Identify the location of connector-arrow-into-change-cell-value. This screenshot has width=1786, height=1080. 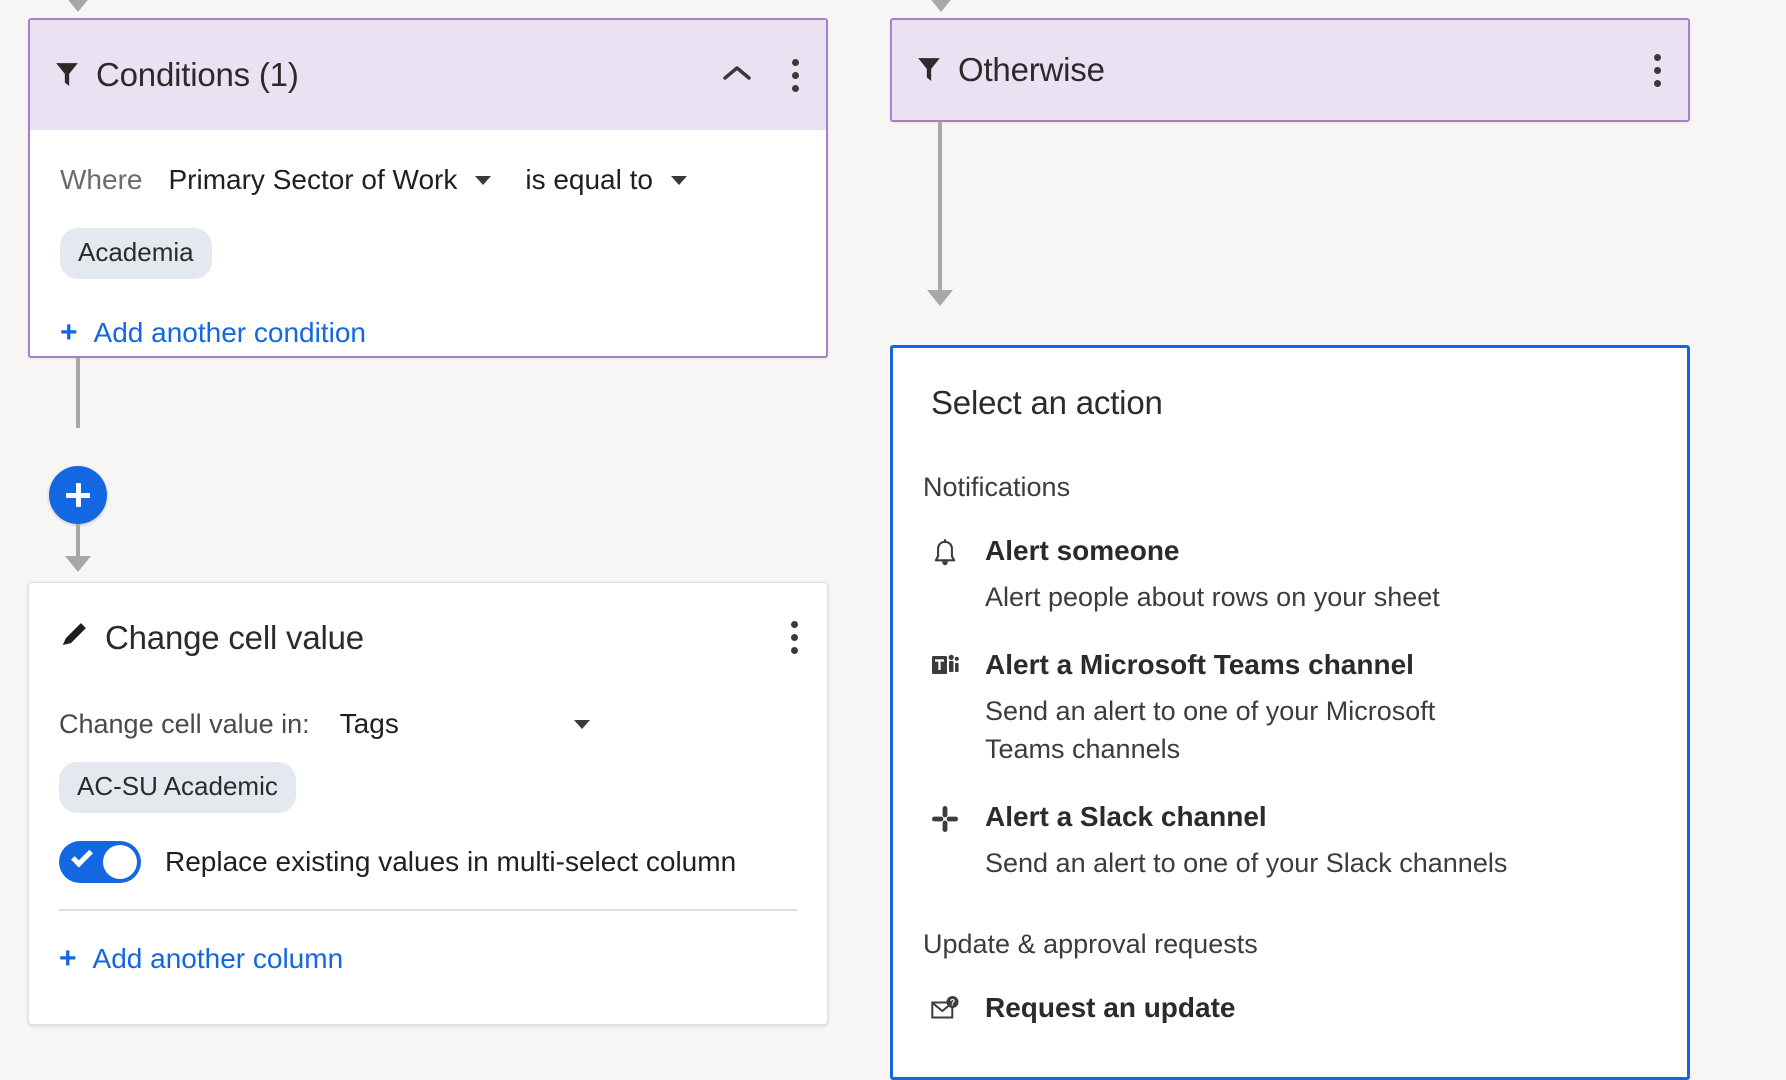
(78, 564).